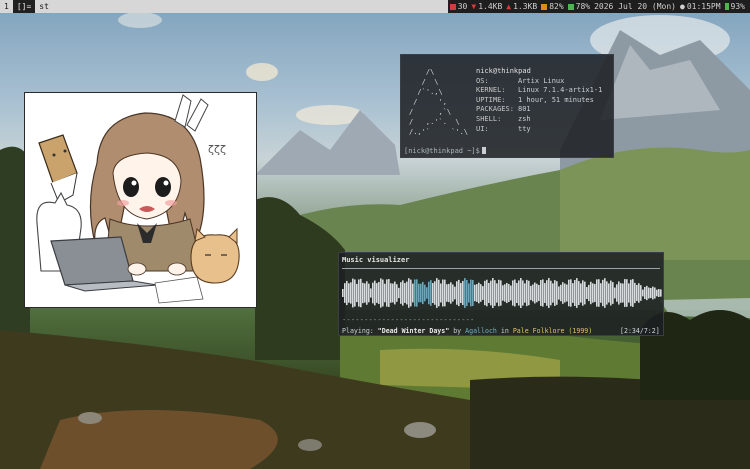 The height and width of the screenshot is (469, 750). I want to click on cpu-icon, so click(452, 6).